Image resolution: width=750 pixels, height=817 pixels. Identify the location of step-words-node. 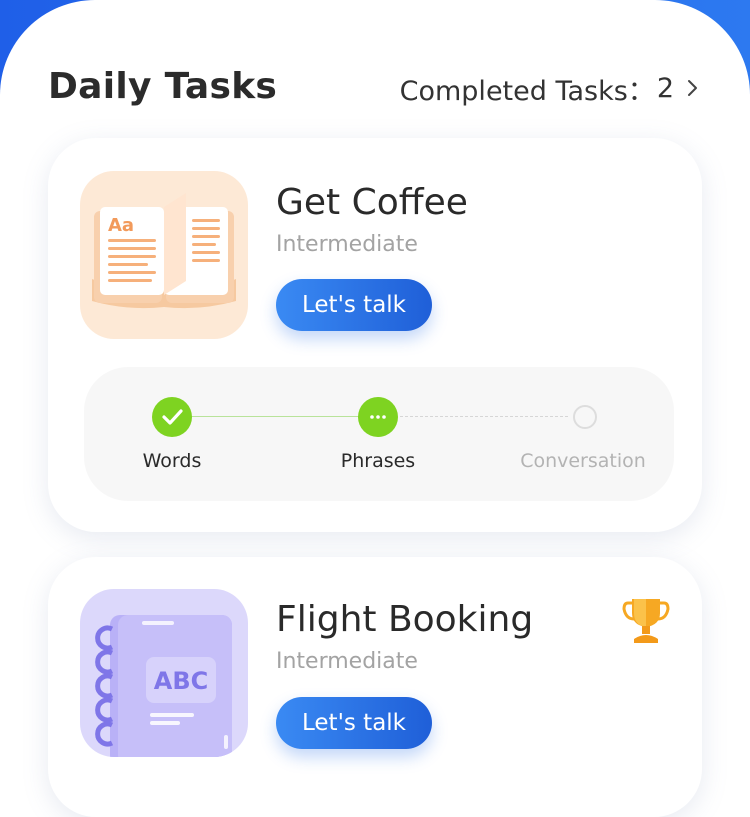
(172, 417).